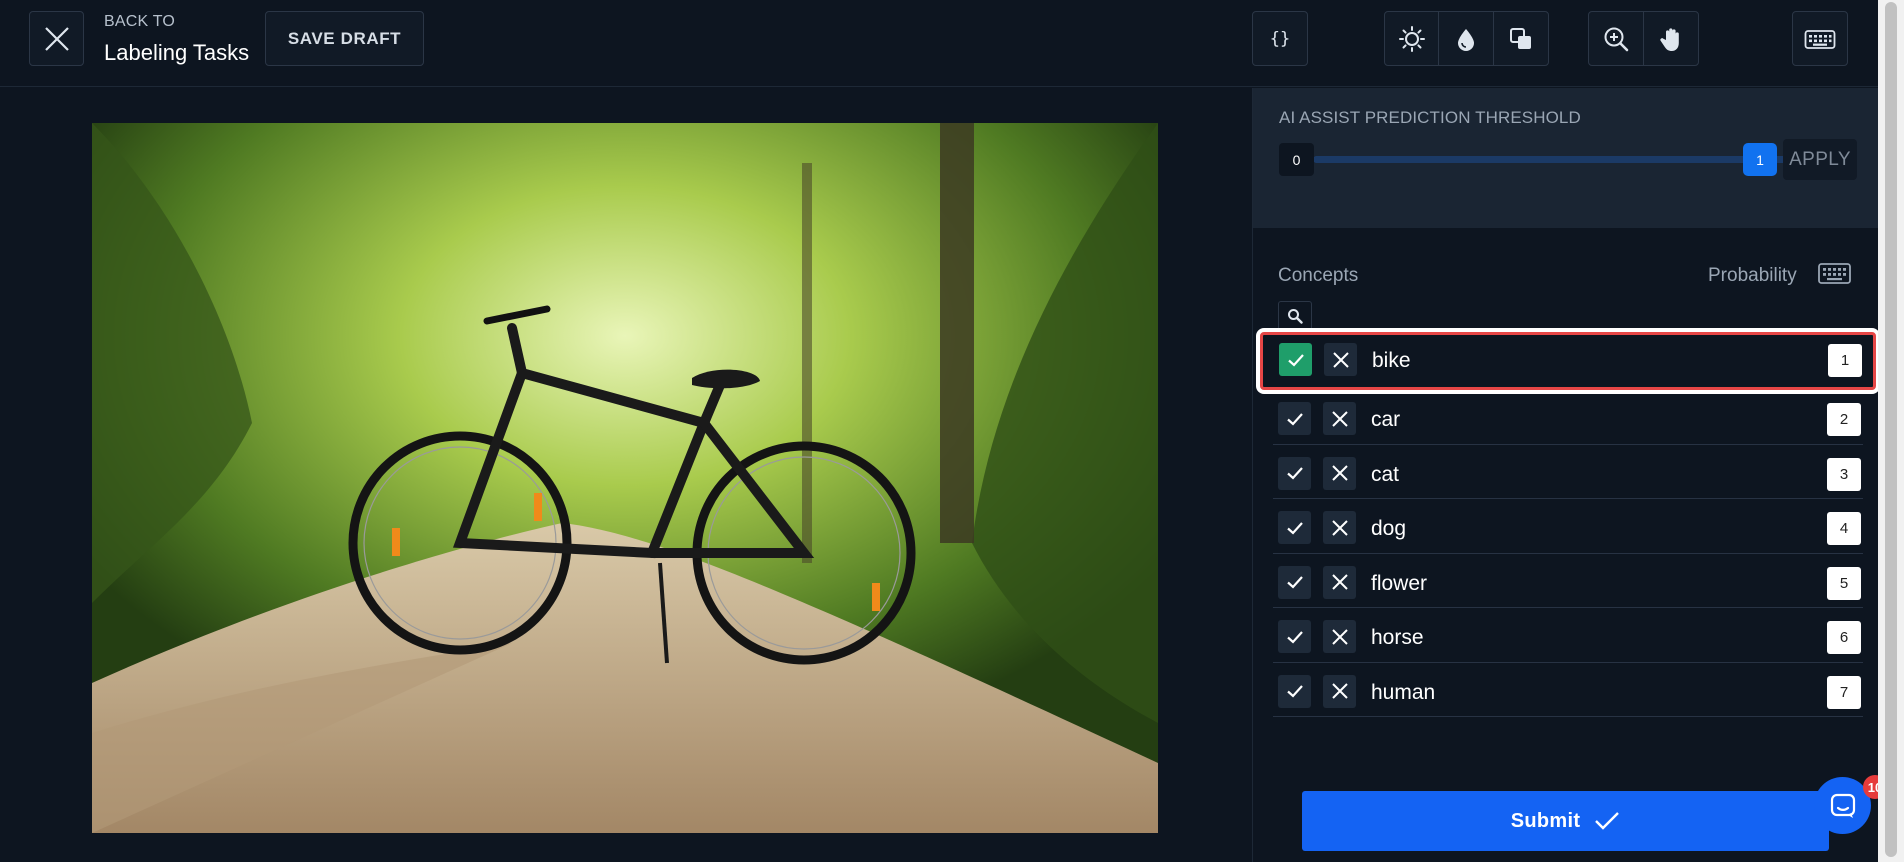 The height and width of the screenshot is (862, 1904). I want to click on concept-name: bike, so click(1391, 360).